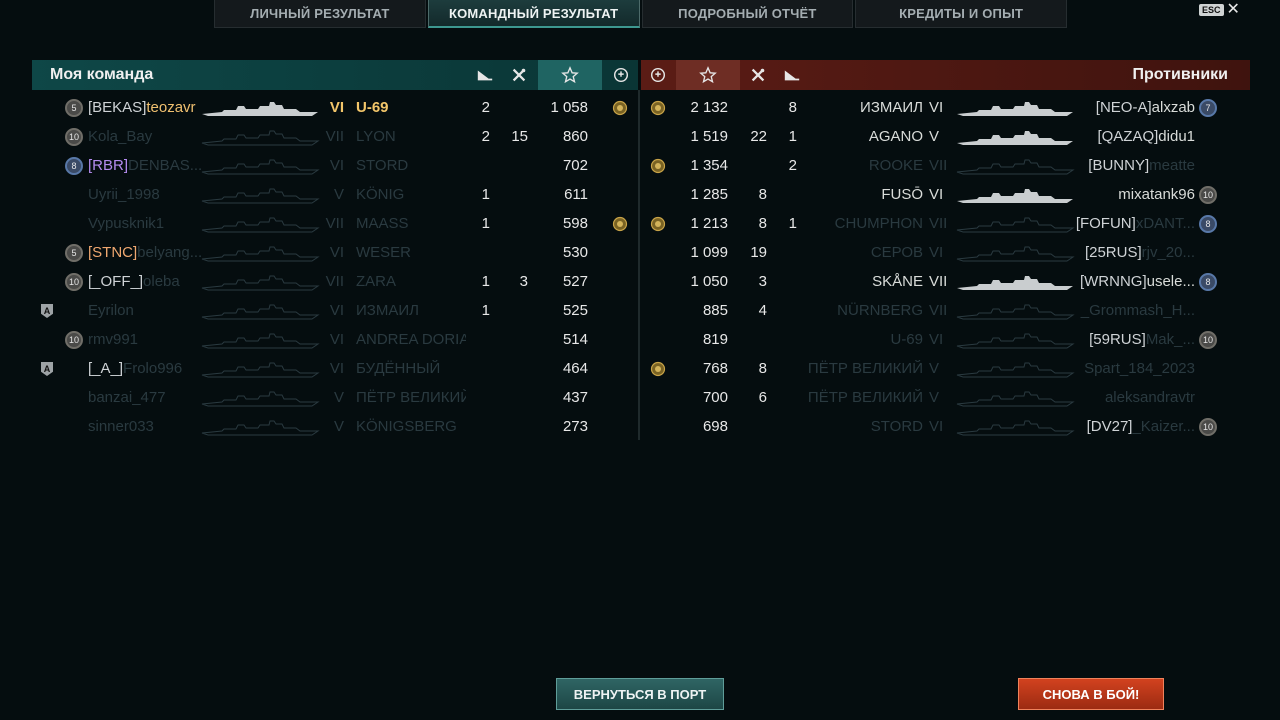  Describe the element at coordinates (320, 14) in the screenshot. I see `tab-1: ЛИЧНЫЙ РЕЗУЛЬТАТ` at that location.